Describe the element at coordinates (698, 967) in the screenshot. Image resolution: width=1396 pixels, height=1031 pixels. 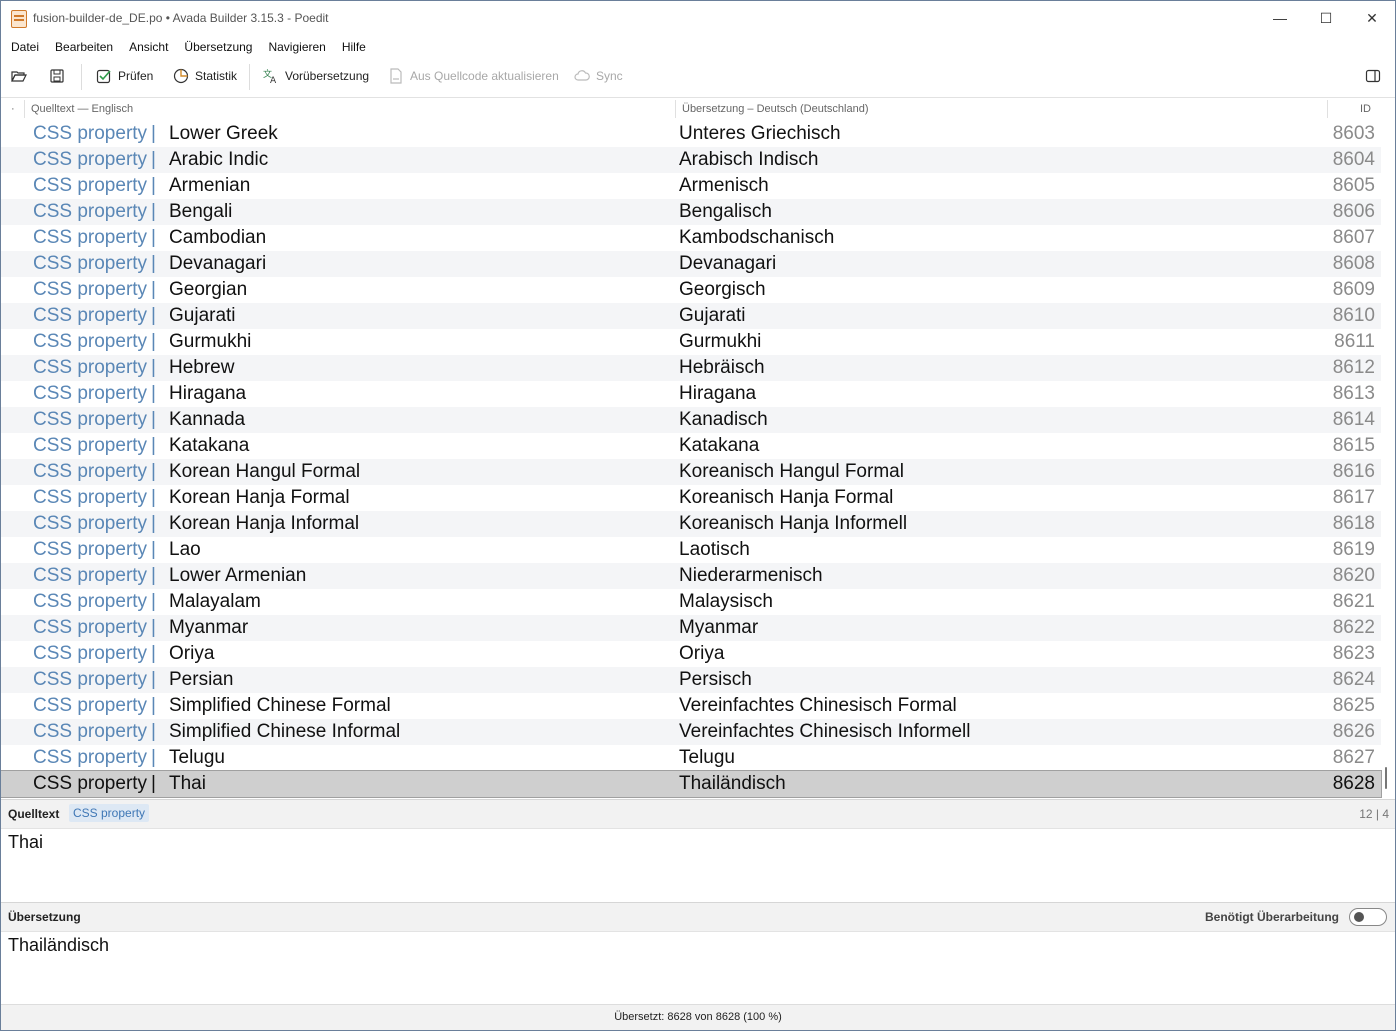
I see `translation-edit-pane: Thailändisch` at that location.